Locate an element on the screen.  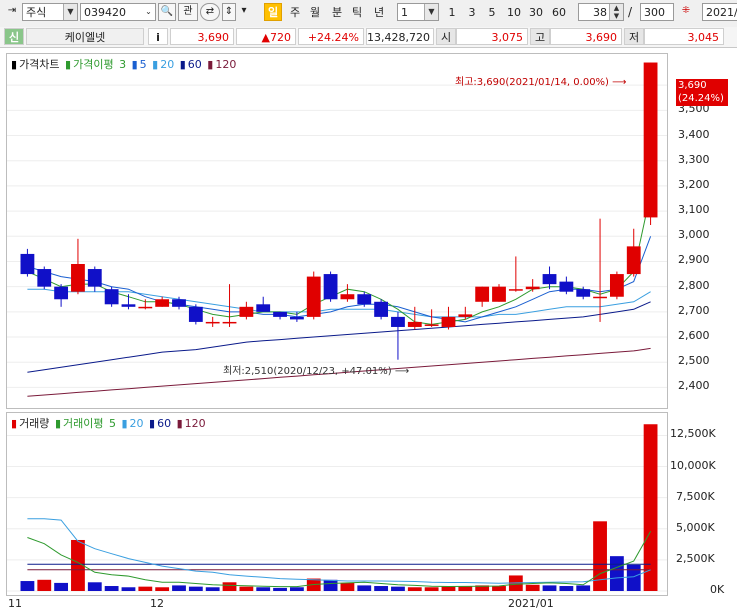
market-select: 주식 ▼ is located at coordinates (50, 12).